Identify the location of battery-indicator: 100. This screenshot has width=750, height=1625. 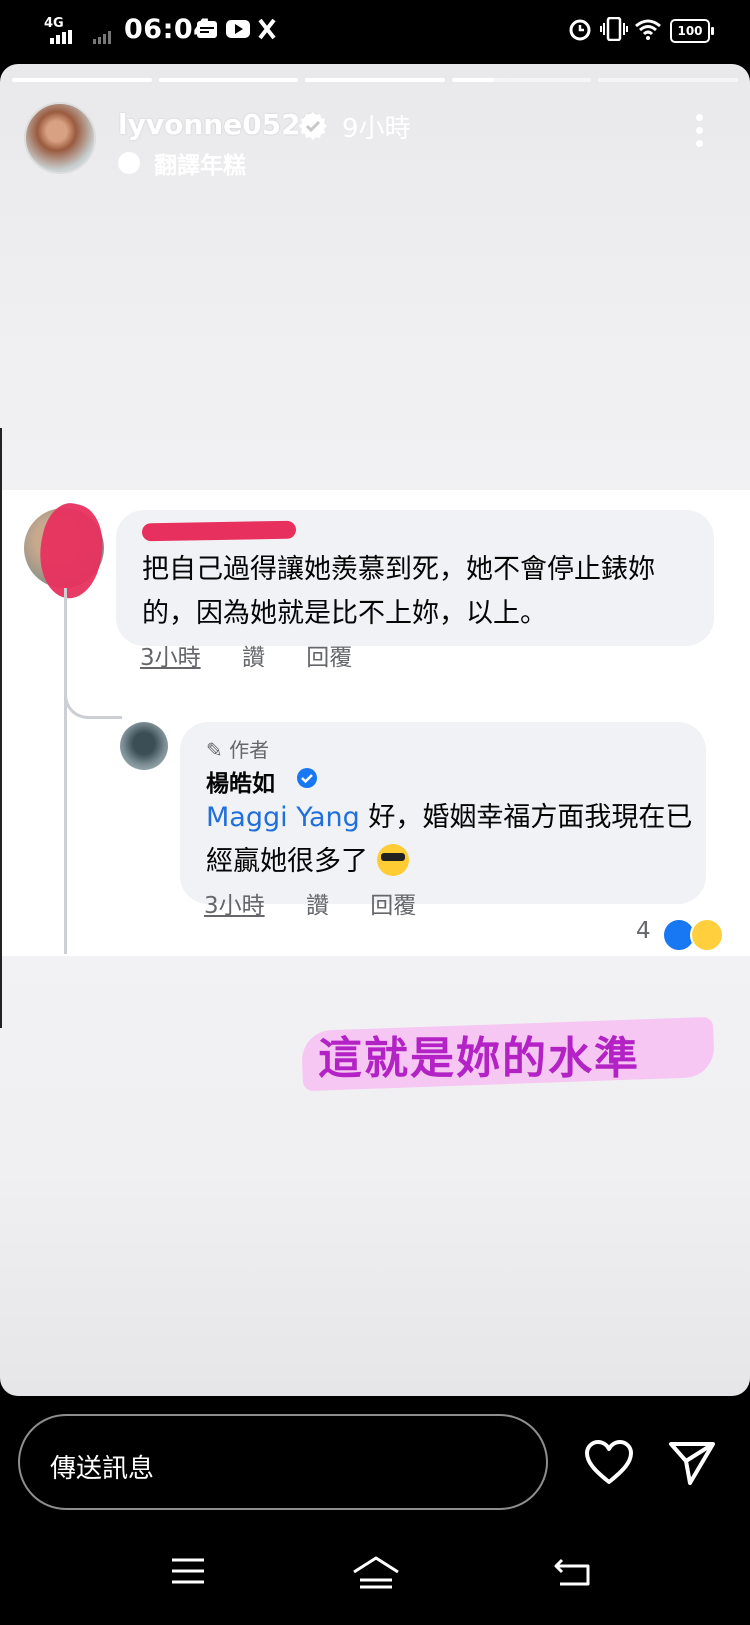
(692, 31).